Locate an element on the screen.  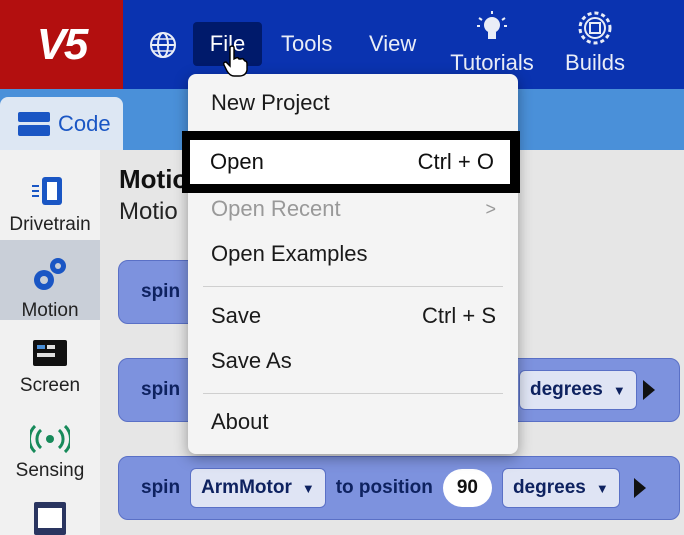
vex-logo: V5 is located at coordinates (61, 44).